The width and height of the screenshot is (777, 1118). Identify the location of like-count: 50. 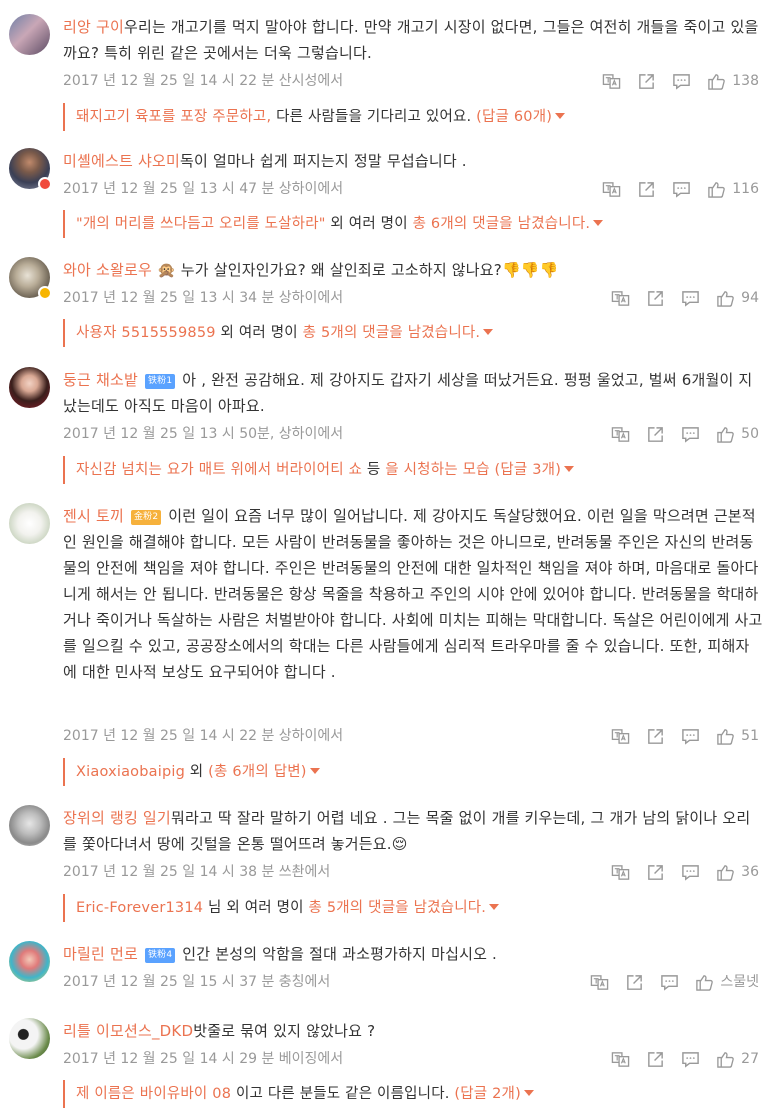
(750, 434).